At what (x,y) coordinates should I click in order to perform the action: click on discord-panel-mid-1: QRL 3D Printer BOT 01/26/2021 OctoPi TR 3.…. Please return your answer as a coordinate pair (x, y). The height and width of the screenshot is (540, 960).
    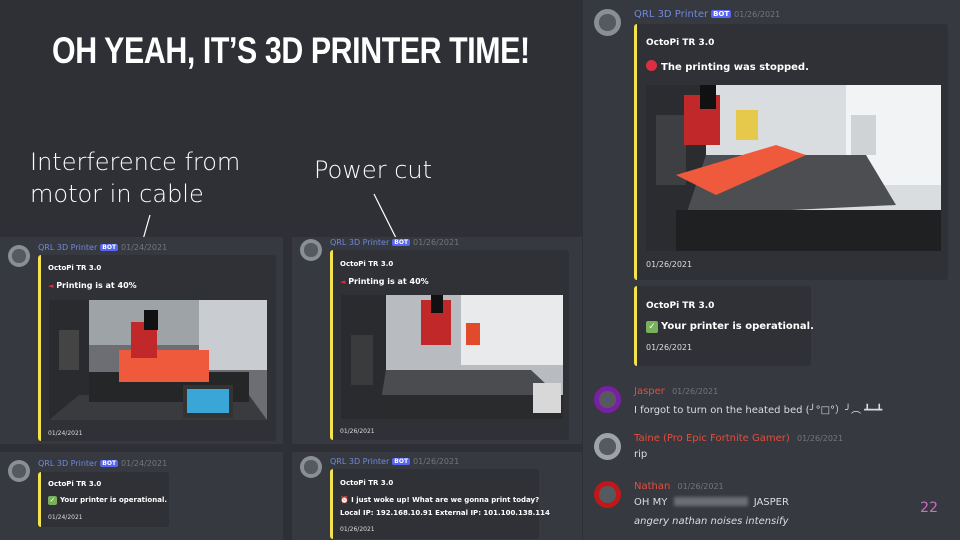
    Looking at the image, I should click on (437, 340).